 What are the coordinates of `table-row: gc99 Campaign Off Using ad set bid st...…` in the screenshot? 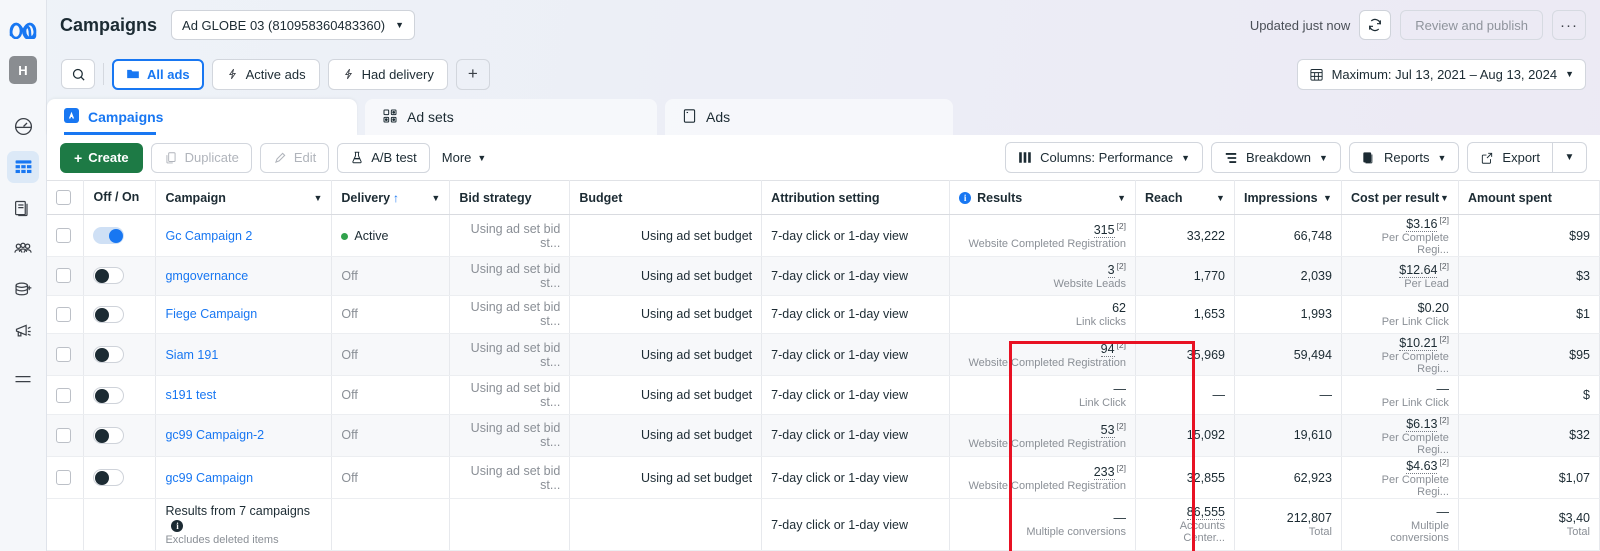 It's located at (823, 478).